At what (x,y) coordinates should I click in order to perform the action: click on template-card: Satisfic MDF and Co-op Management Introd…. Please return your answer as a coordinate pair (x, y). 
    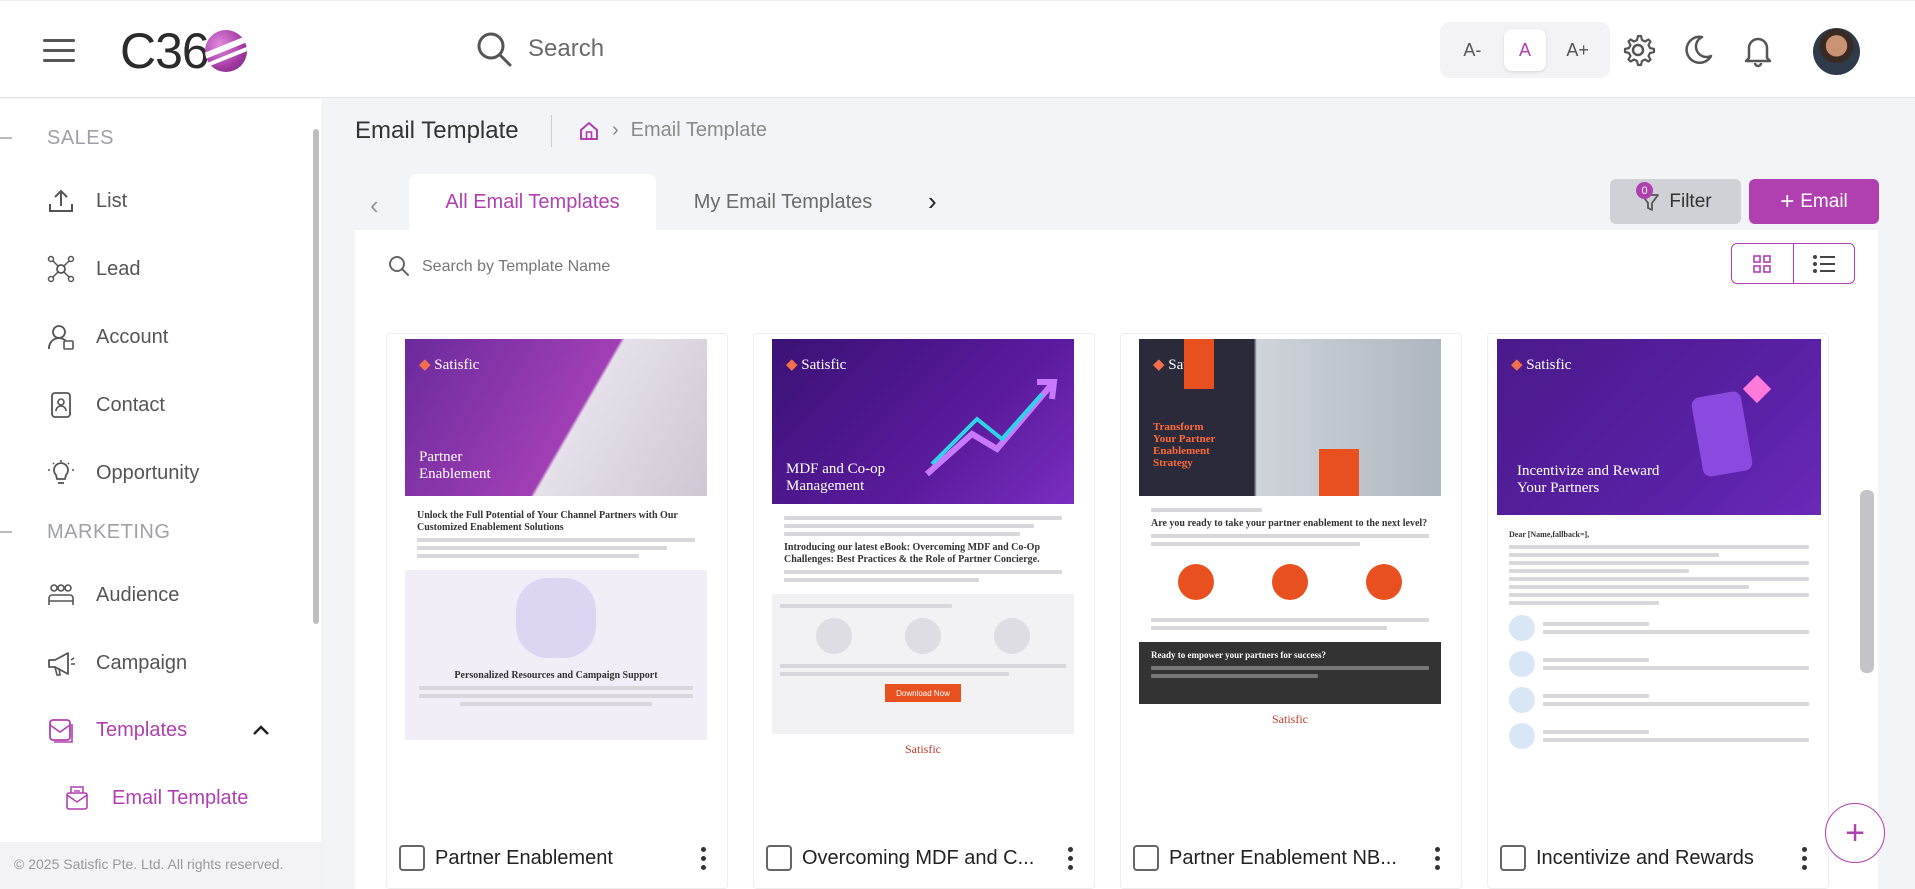
    Looking at the image, I should click on (924, 611).